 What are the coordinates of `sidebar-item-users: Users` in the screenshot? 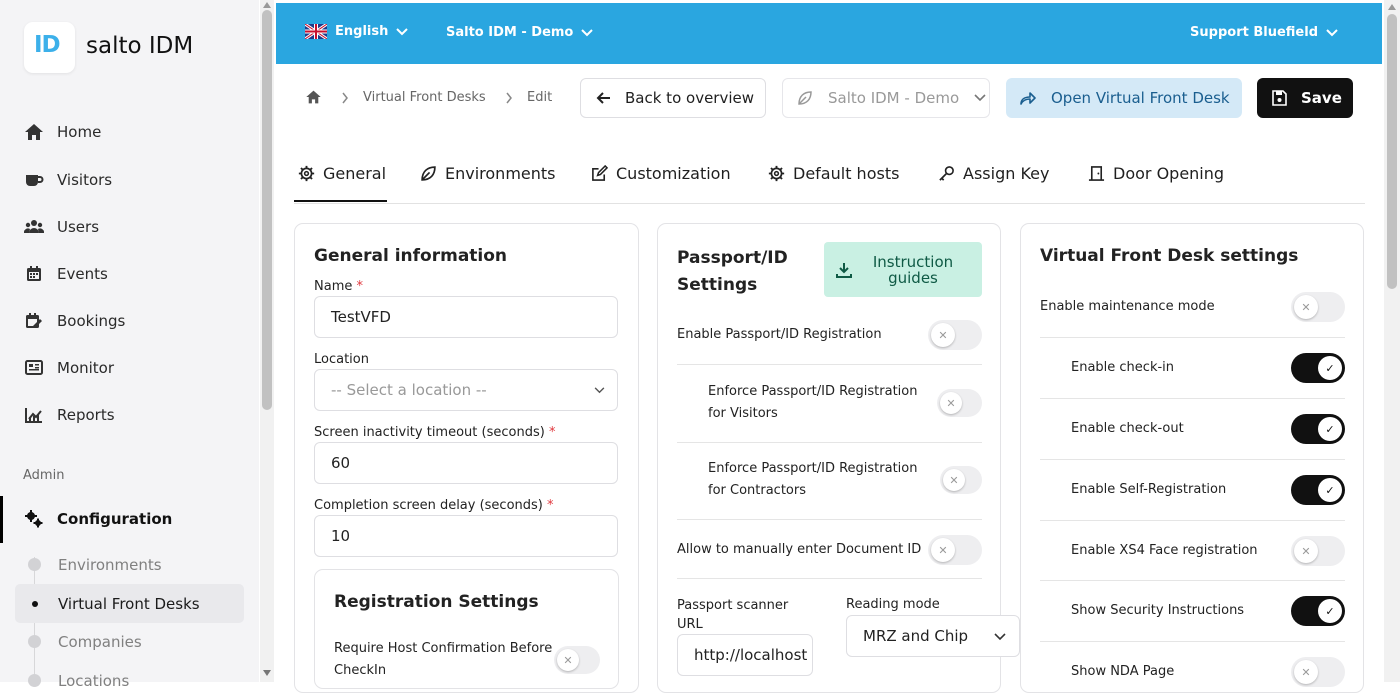 It's located at (61, 227).